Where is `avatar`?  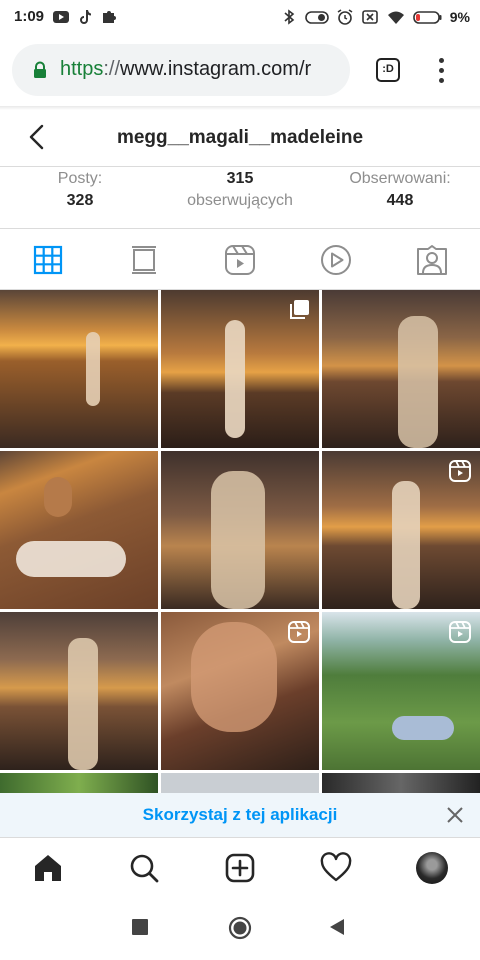
avatar is located at coordinates (432, 868).